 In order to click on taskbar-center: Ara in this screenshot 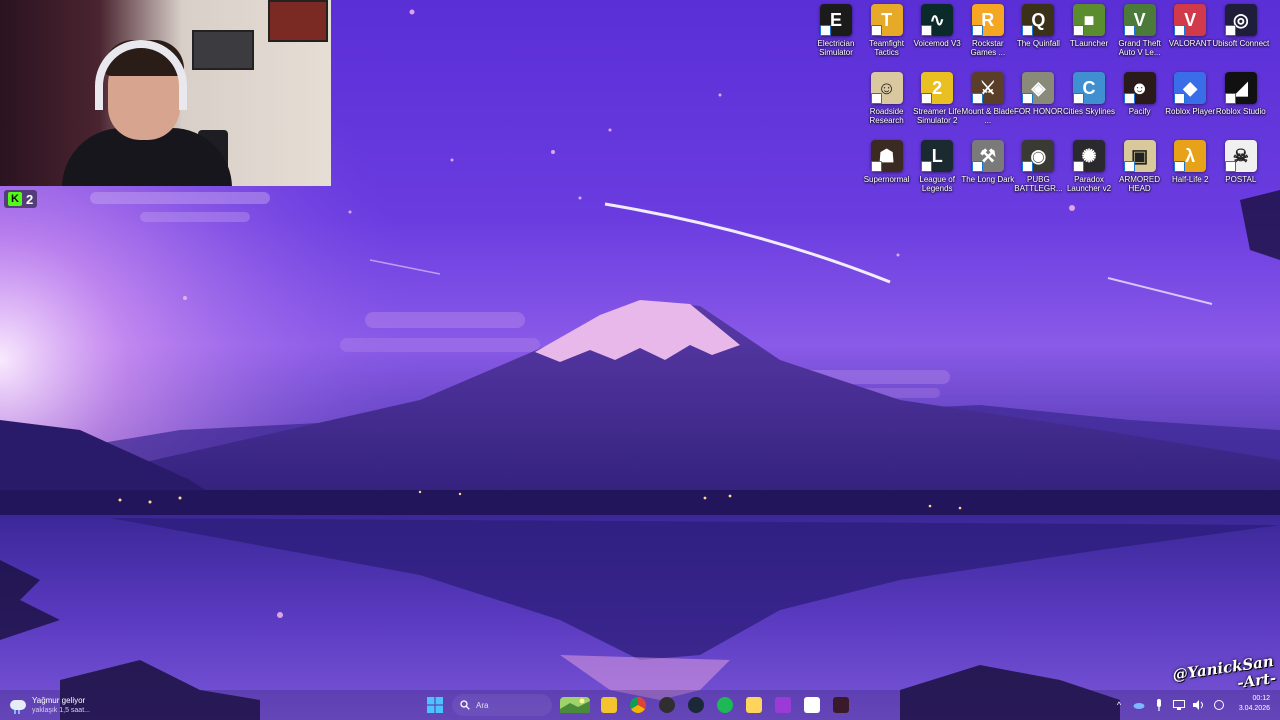, I will do `click(638, 705)`.